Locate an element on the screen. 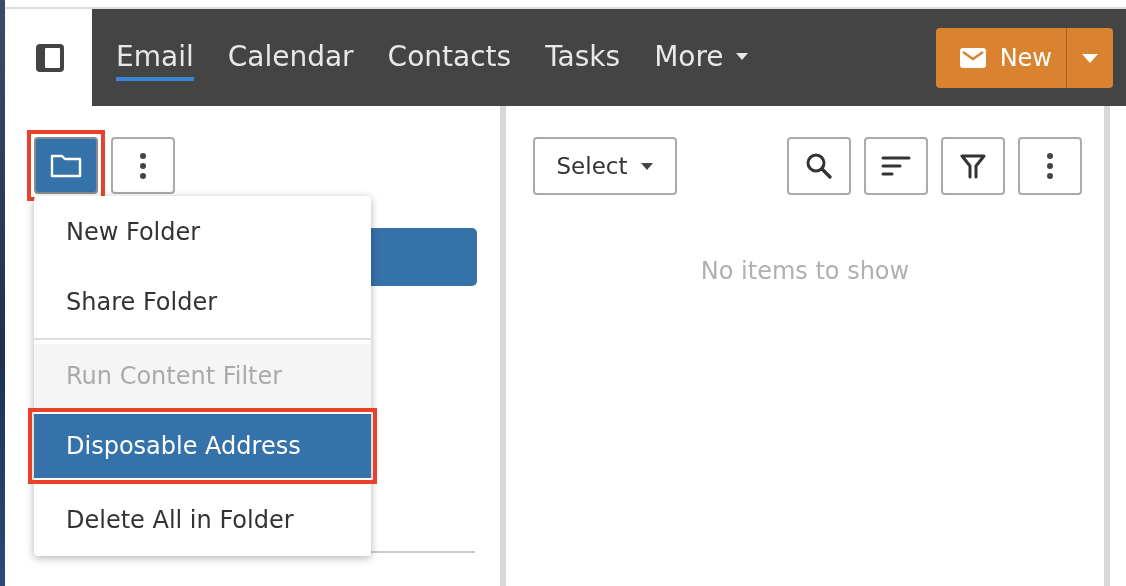 The width and height of the screenshot is (1126, 586). sort-button is located at coordinates (896, 166).